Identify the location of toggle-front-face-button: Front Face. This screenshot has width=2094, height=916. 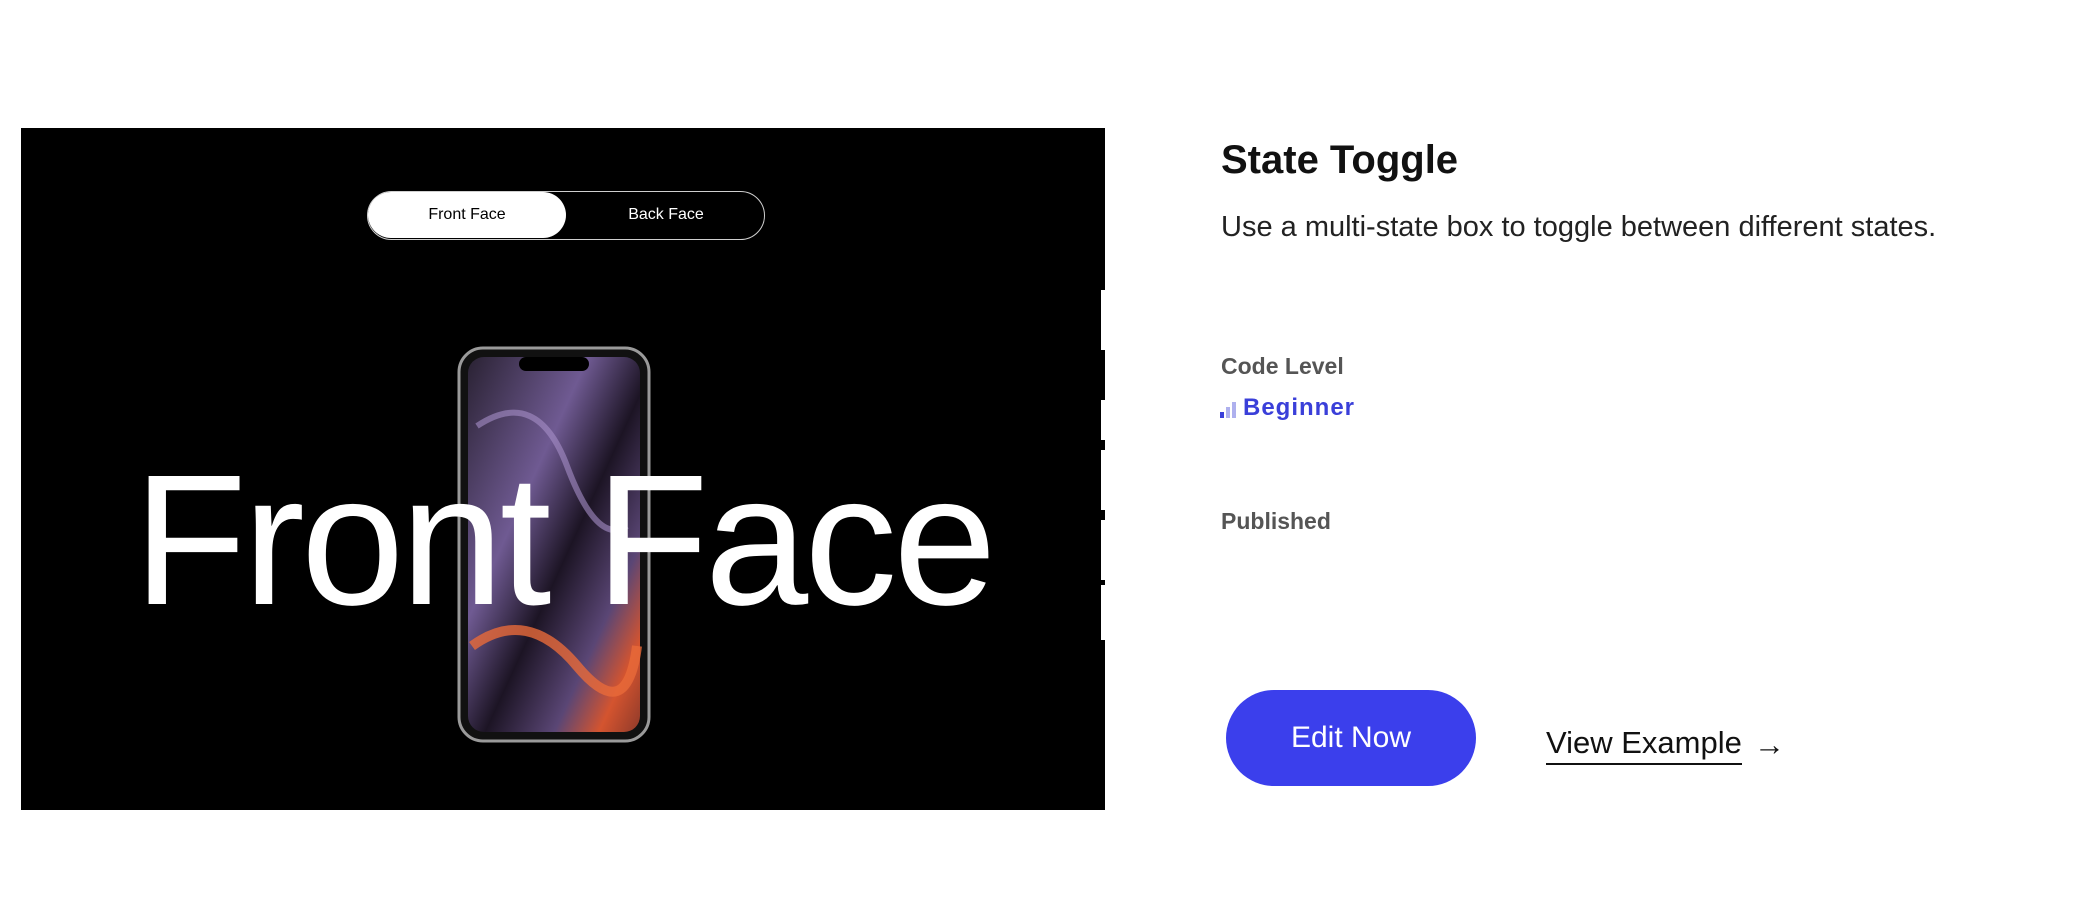
(467, 215).